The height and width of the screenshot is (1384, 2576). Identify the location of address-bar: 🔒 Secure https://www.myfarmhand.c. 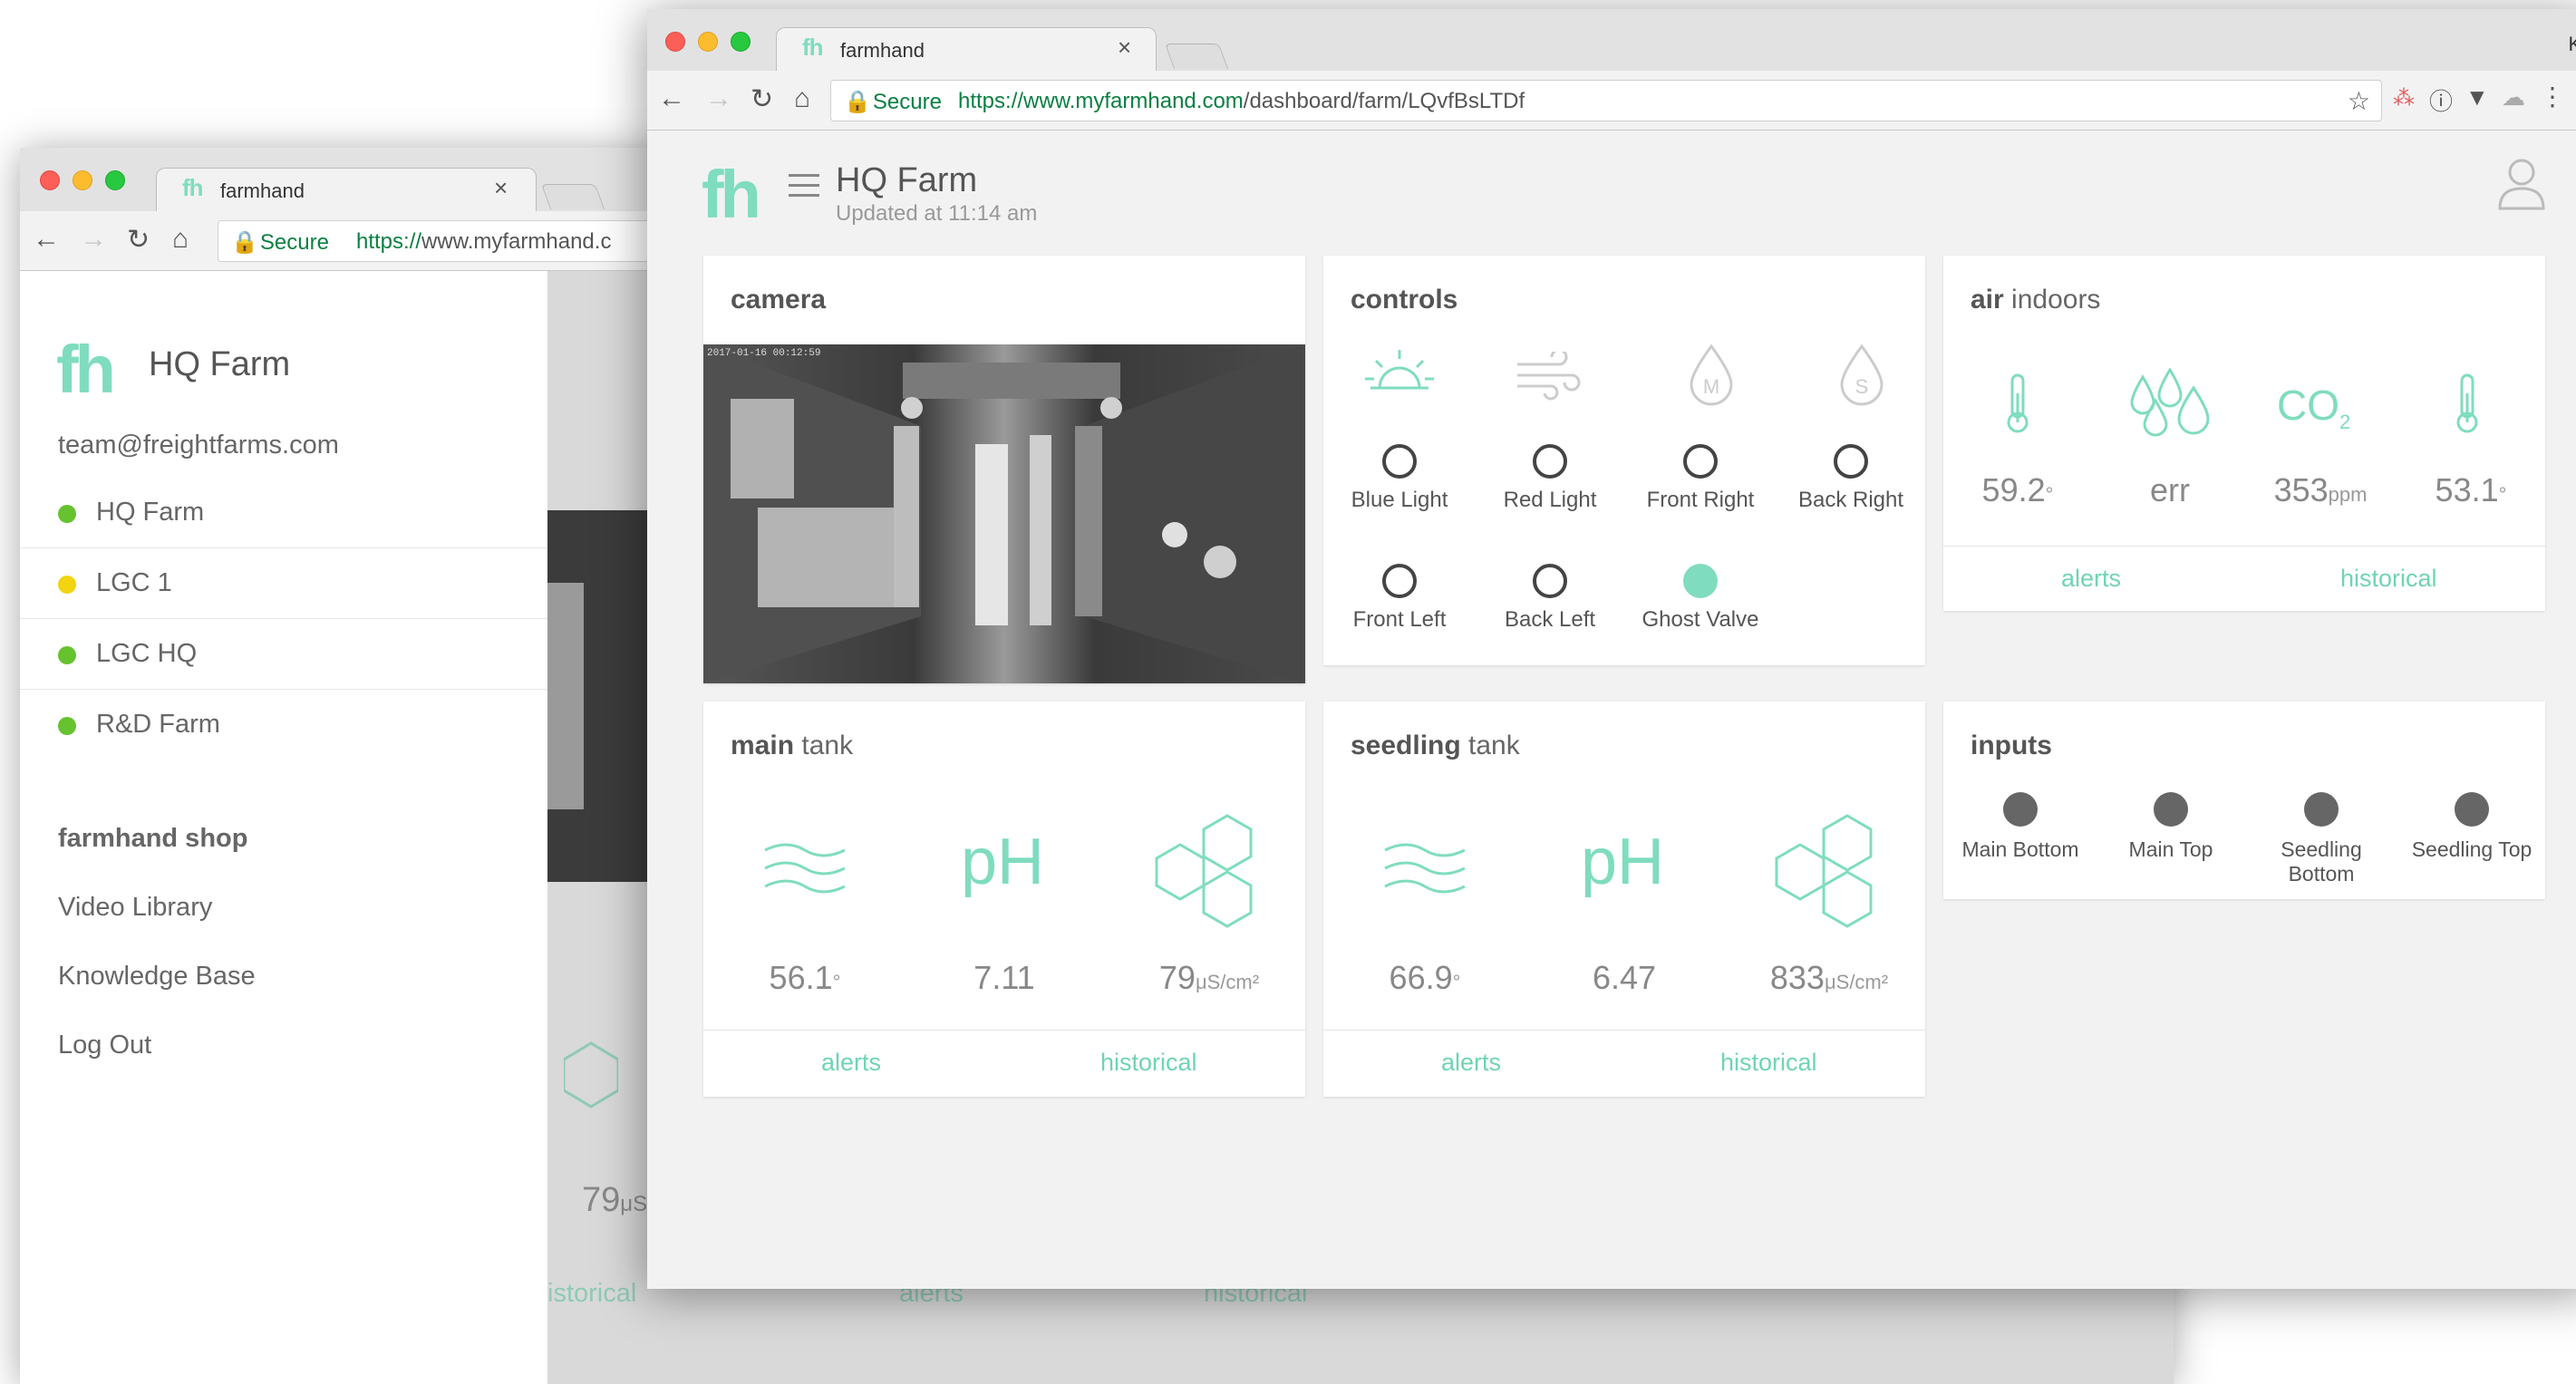
(444, 241).